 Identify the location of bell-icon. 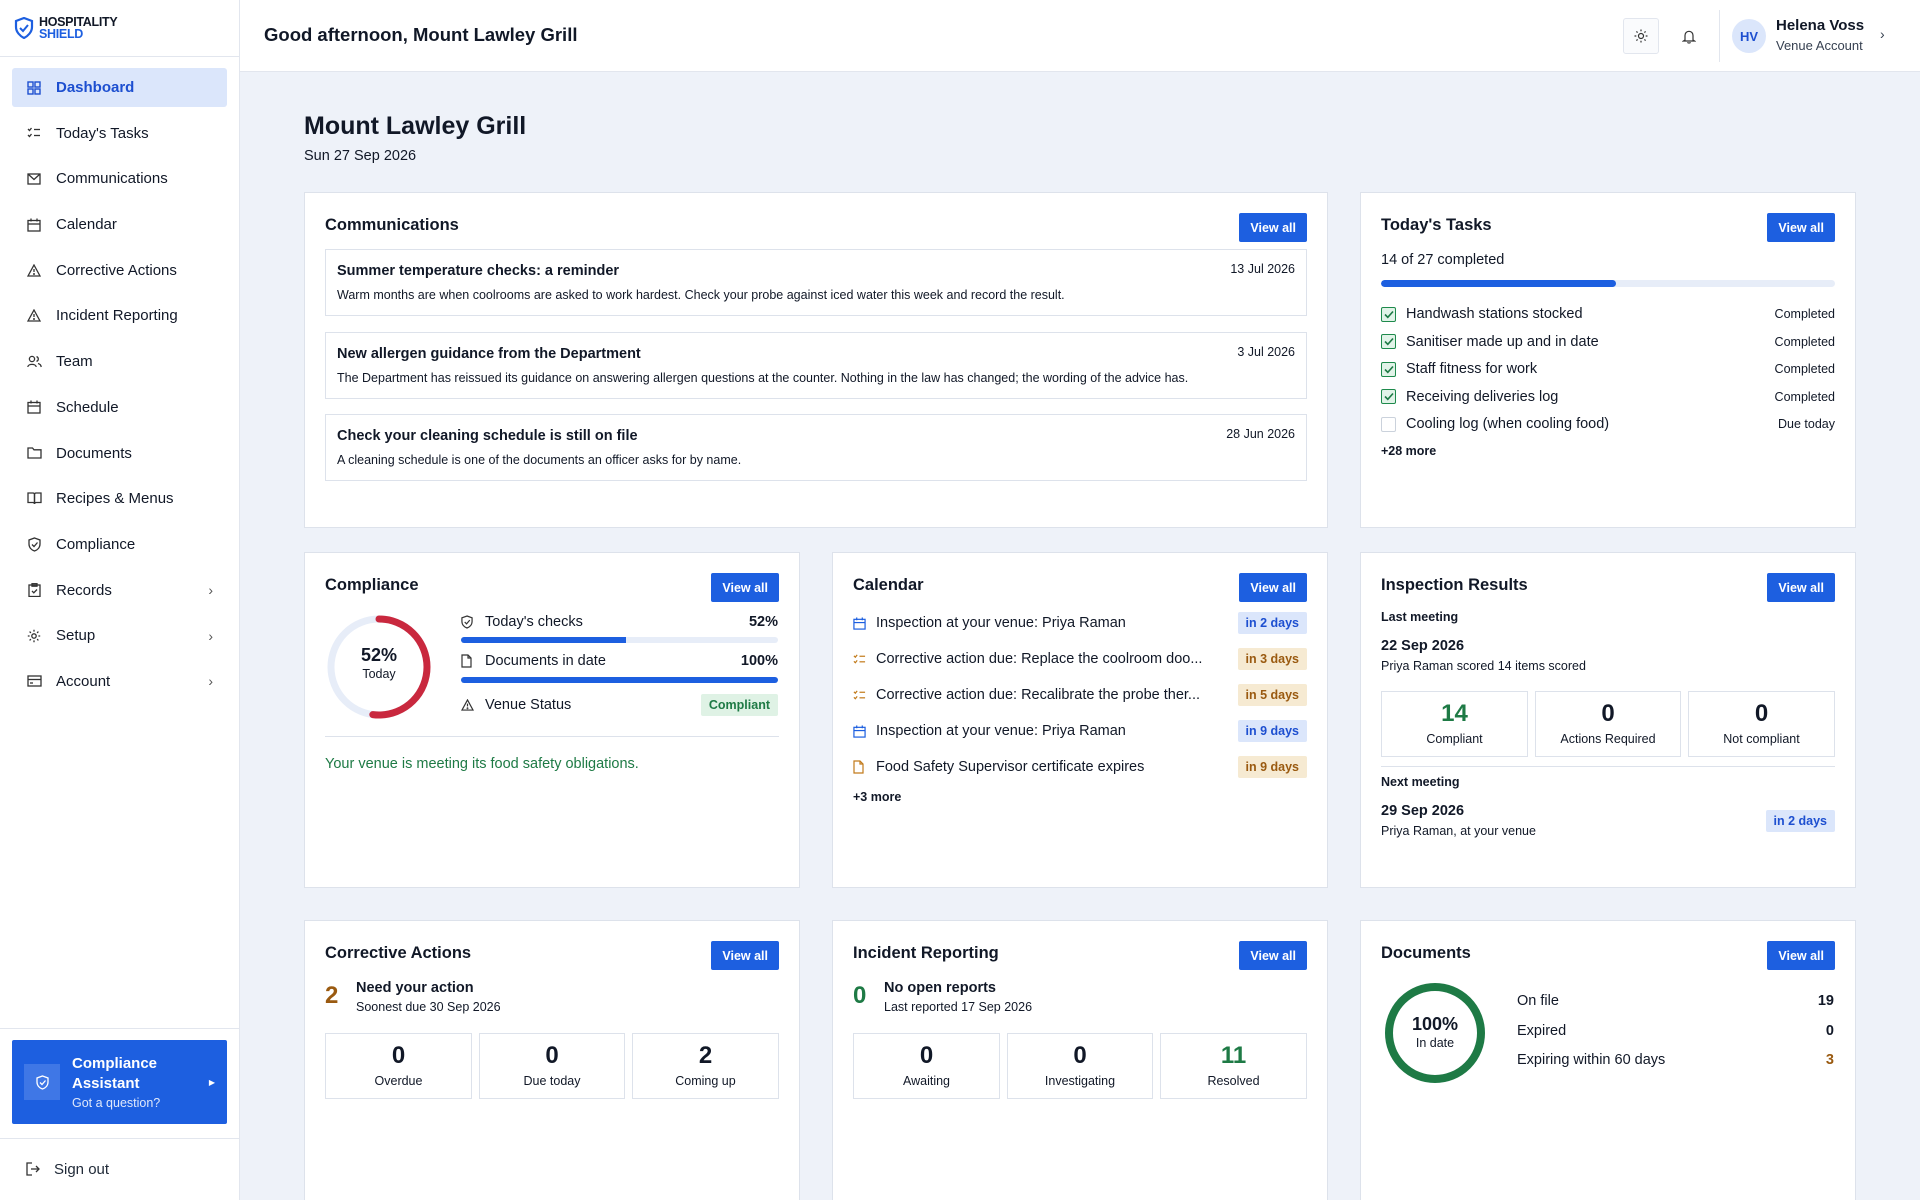
(1689, 37).